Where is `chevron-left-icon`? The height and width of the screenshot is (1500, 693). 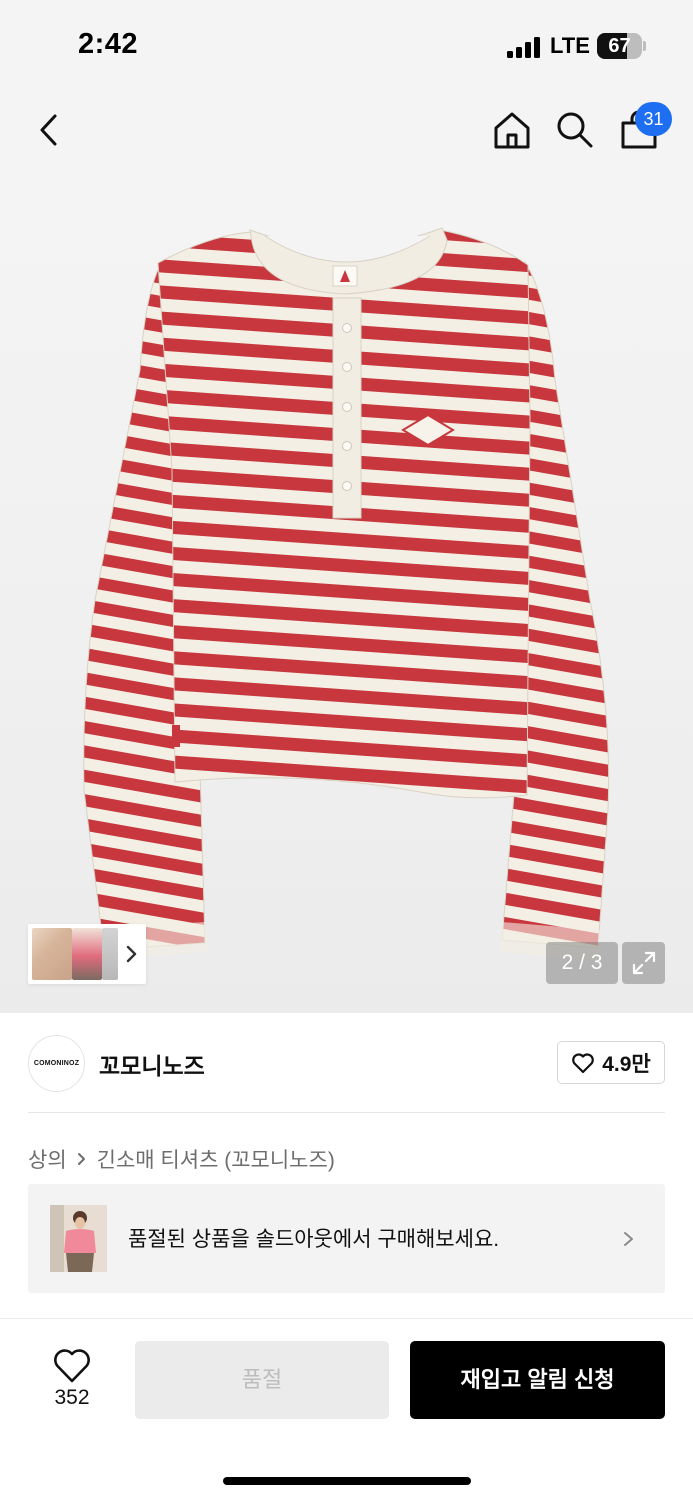
chevron-left-icon is located at coordinates (48, 130).